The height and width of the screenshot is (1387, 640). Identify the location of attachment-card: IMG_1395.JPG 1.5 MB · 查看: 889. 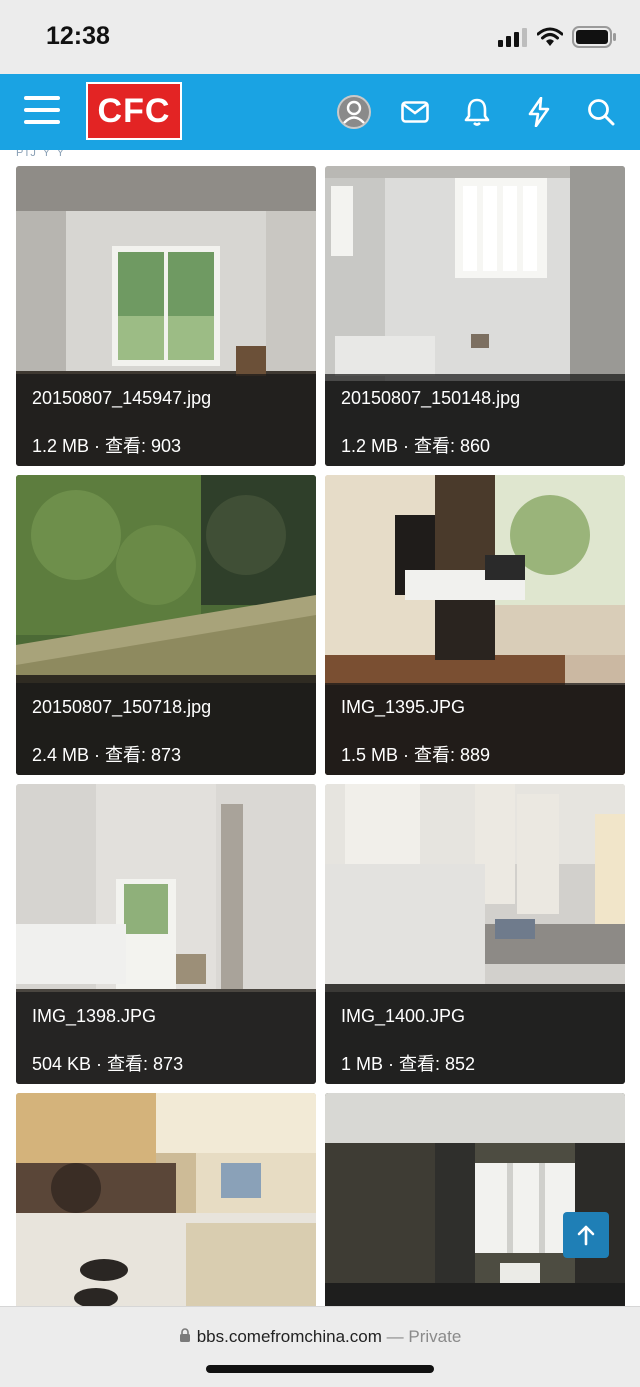
(475, 625).